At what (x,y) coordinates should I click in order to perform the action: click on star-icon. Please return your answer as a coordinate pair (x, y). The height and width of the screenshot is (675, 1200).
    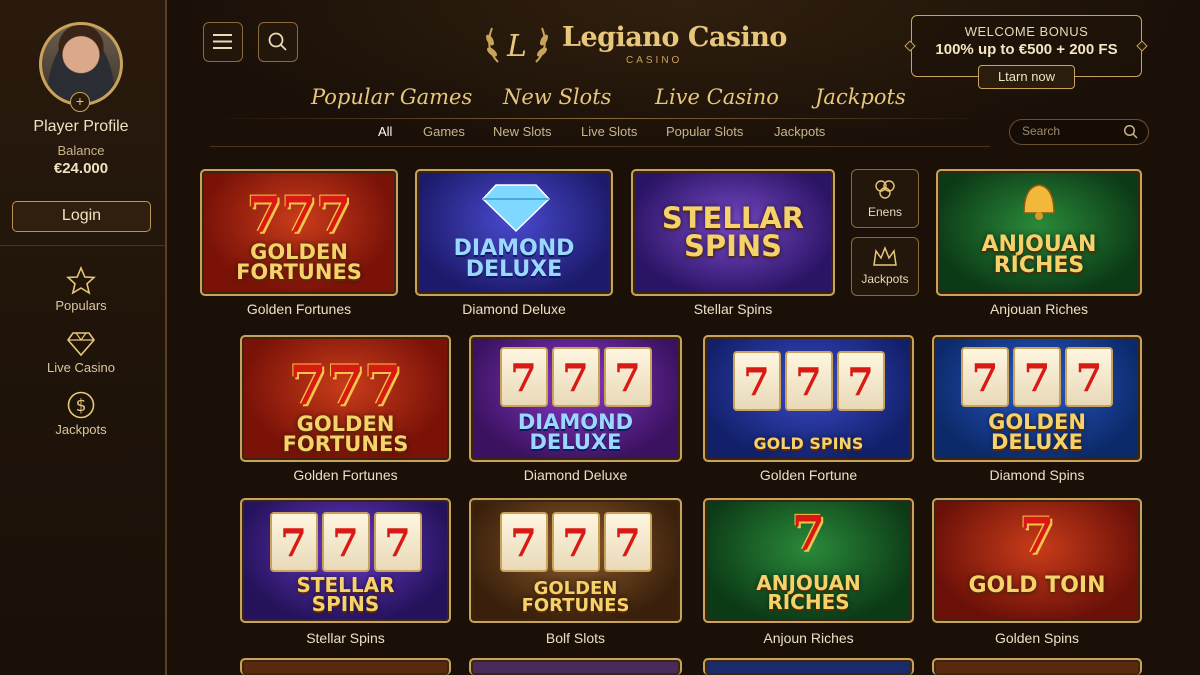
    Looking at the image, I should click on (81, 280).